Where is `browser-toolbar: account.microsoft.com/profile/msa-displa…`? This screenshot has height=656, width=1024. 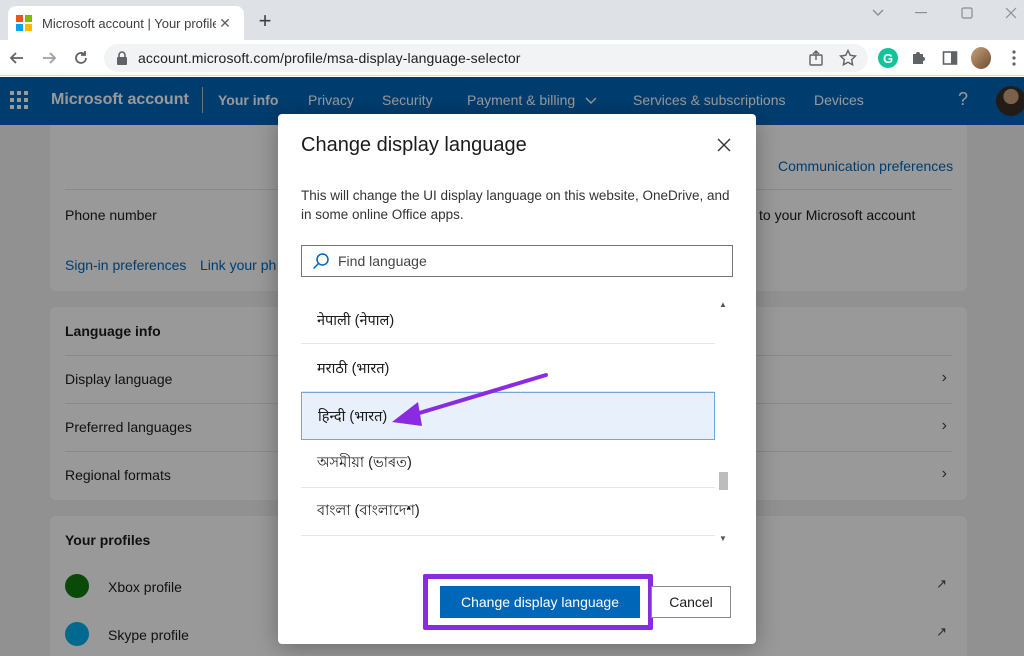 browser-toolbar: account.microsoft.com/profile/msa-displa… is located at coordinates (512, 58).